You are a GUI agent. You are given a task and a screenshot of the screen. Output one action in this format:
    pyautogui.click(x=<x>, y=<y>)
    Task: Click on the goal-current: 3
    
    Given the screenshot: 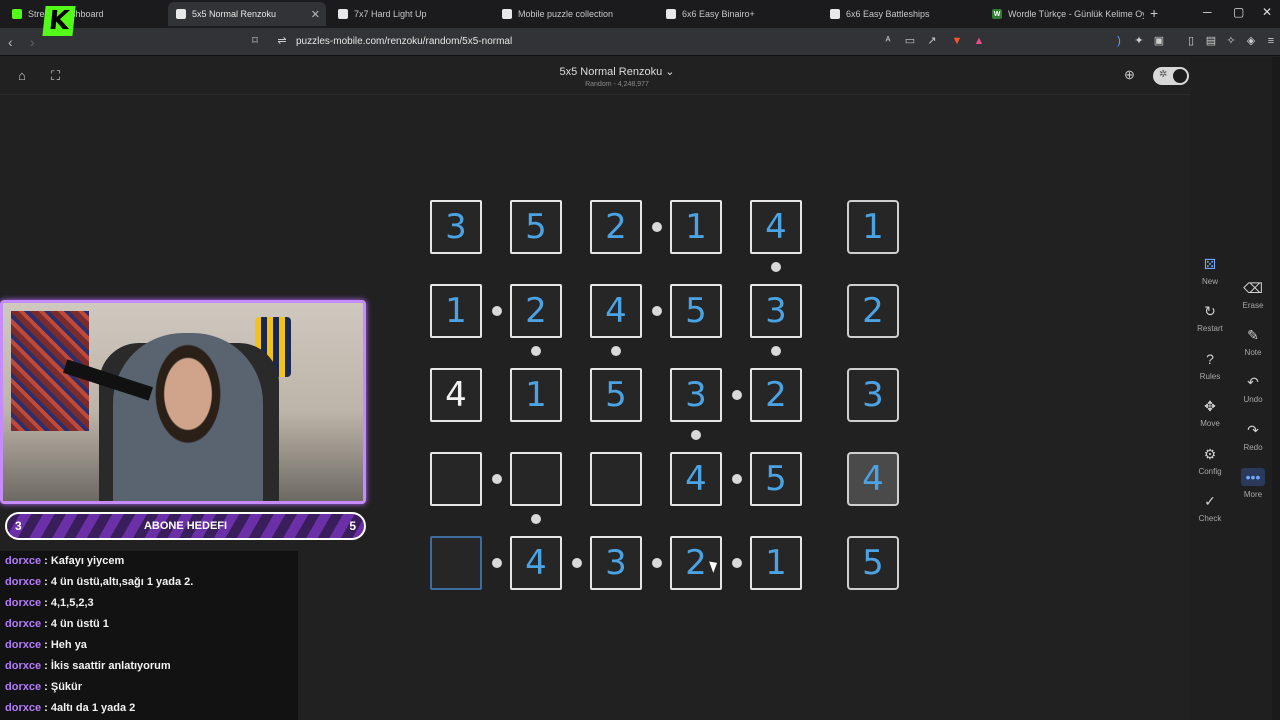 What is the action you would take?
    pyautogui.click(x=18, y=526)
    